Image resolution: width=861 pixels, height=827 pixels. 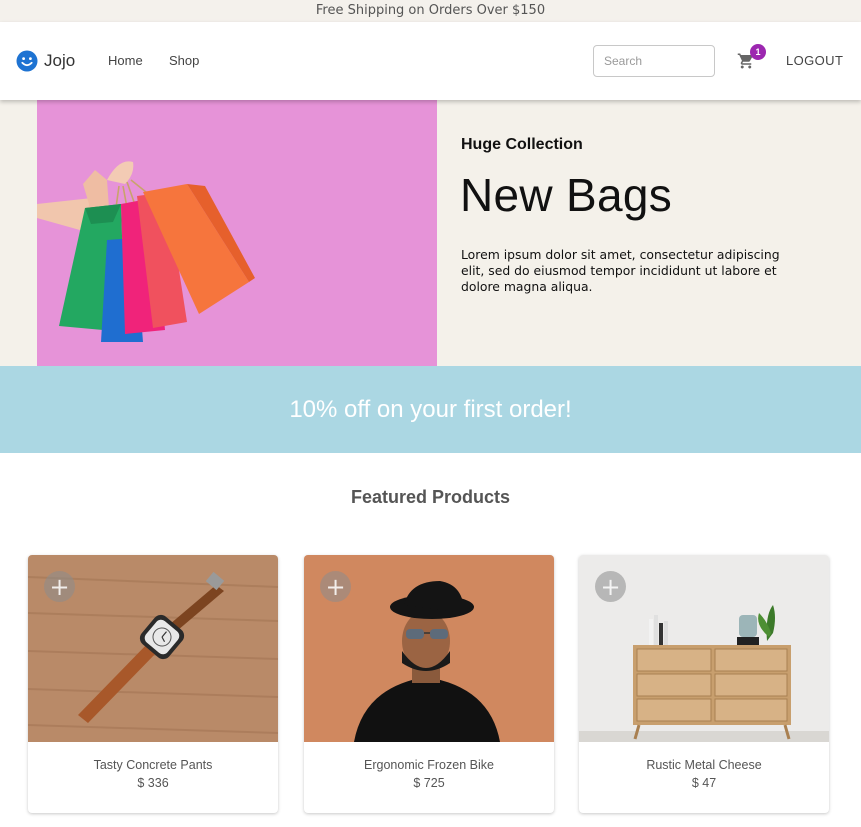 I want to click on smiley-face-icon, so click(x=27, y=61).